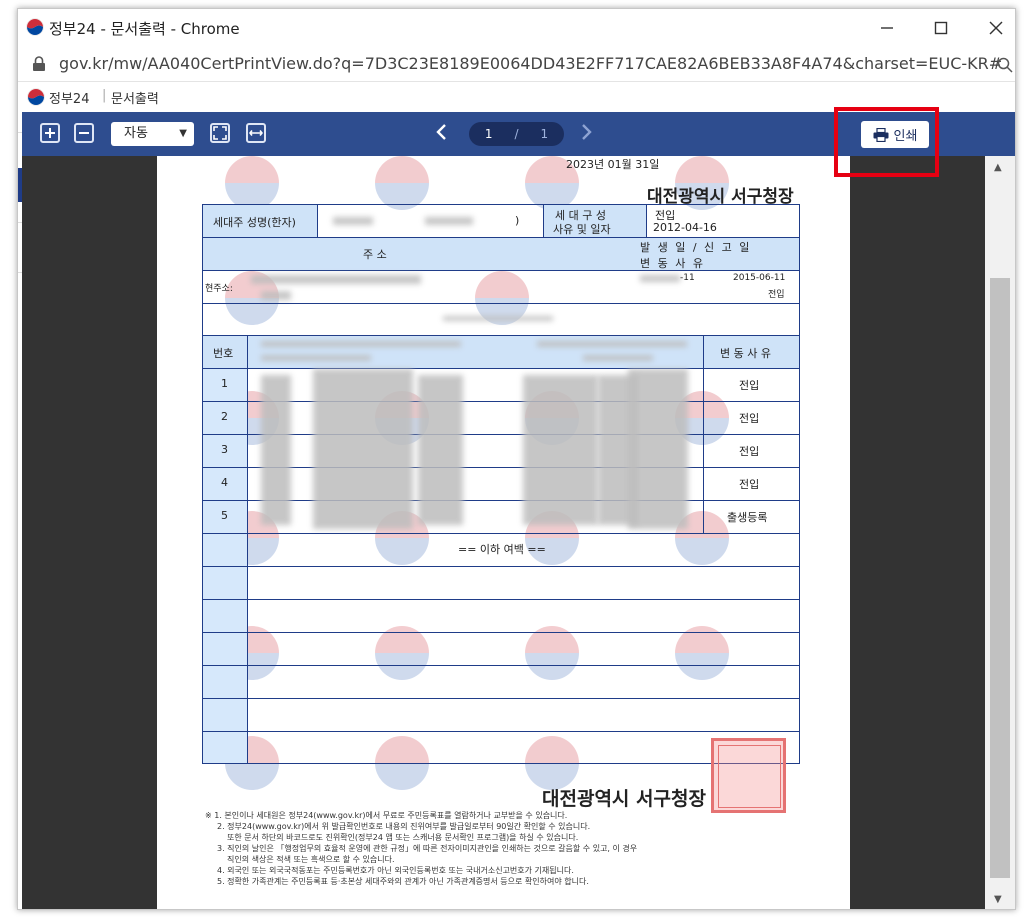 The image size is (1024, 917). I want to click on minus-icon, so click(84, 133).